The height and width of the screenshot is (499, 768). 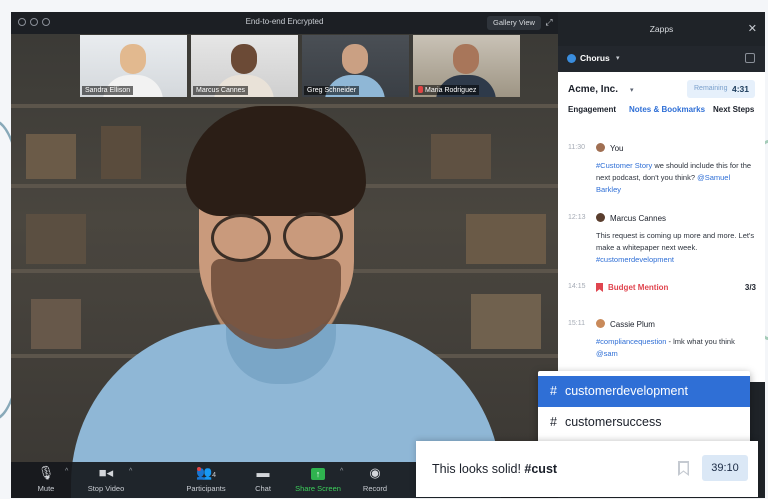 What do you see at coordinates (318, 473) in the screenshot?
I see `share-screen-icon: ↑` at bounding box center [318, 473].